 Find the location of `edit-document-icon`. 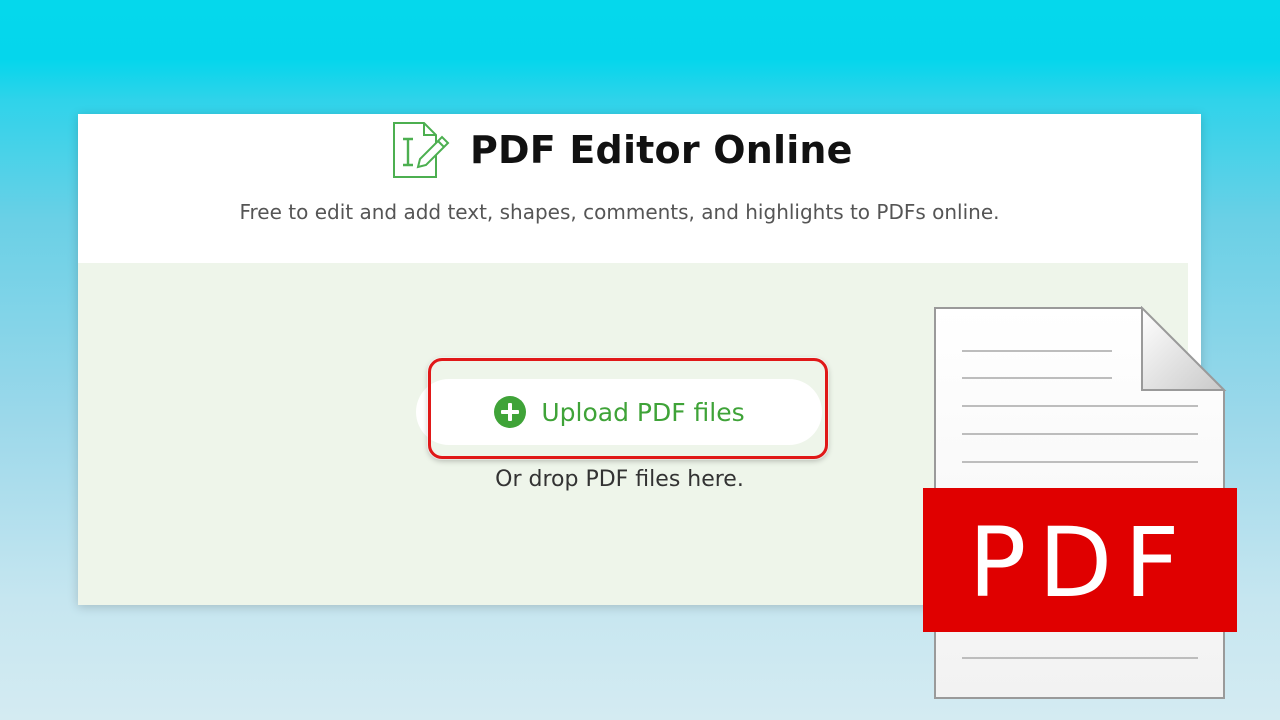

edit-document-icon is located at coordinates (421, 150).